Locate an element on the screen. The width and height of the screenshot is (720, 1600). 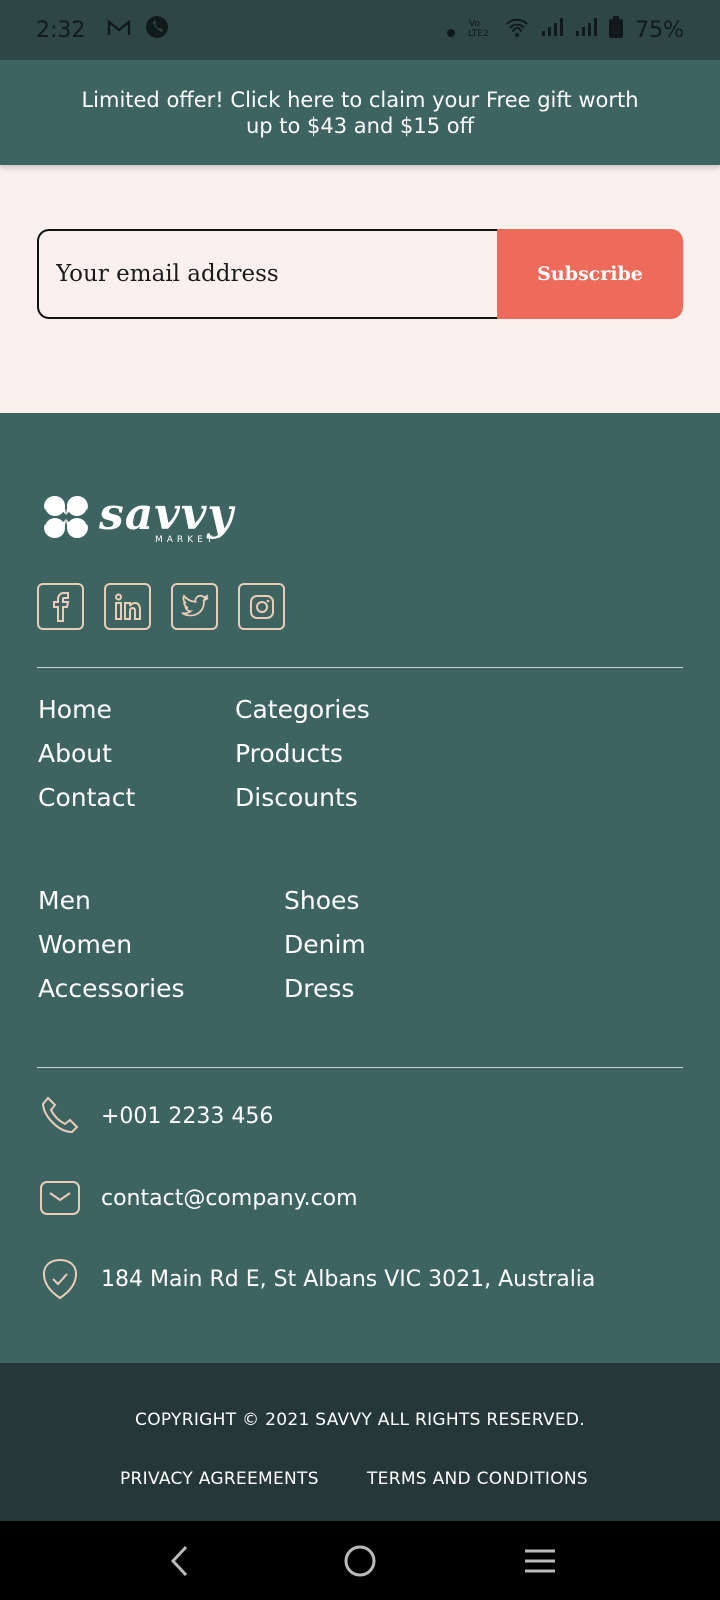
newsletter-form: Subscribe is located at coordinates (360, 274).